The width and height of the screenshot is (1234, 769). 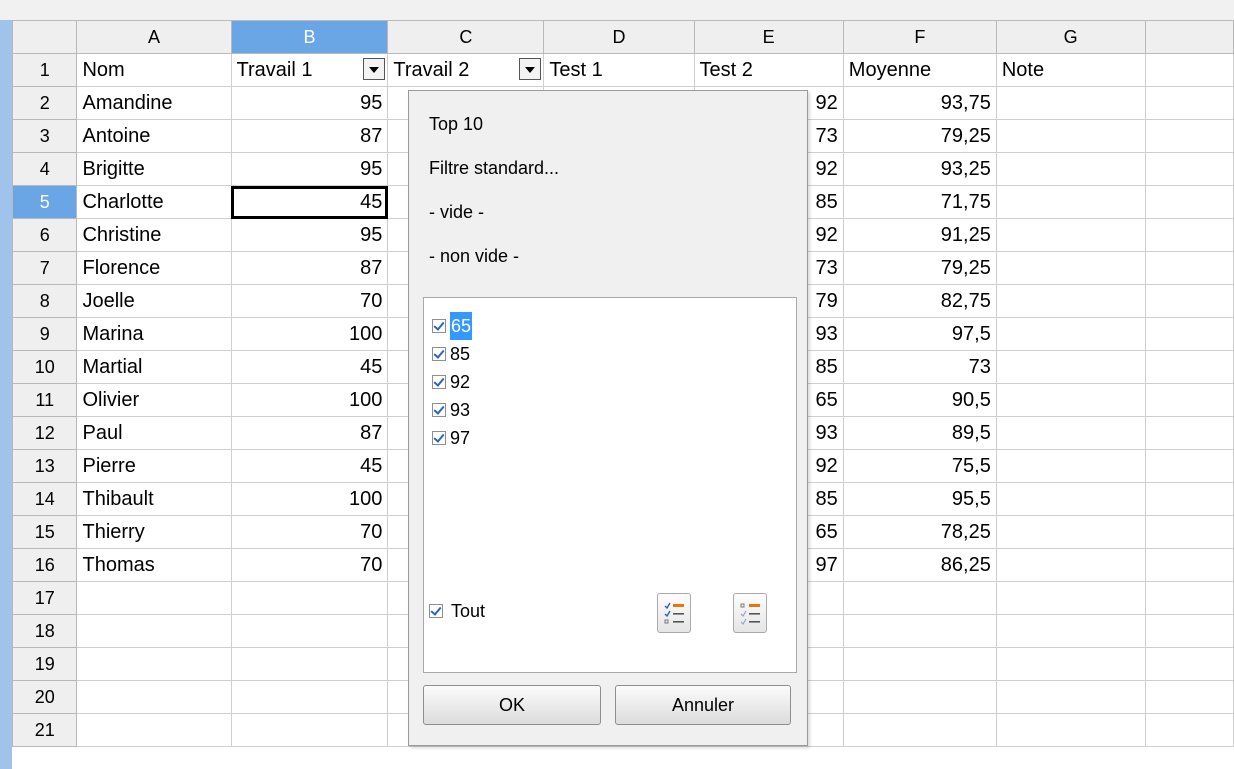 I want to click on list-item: 92, so click(x=451, y=382).